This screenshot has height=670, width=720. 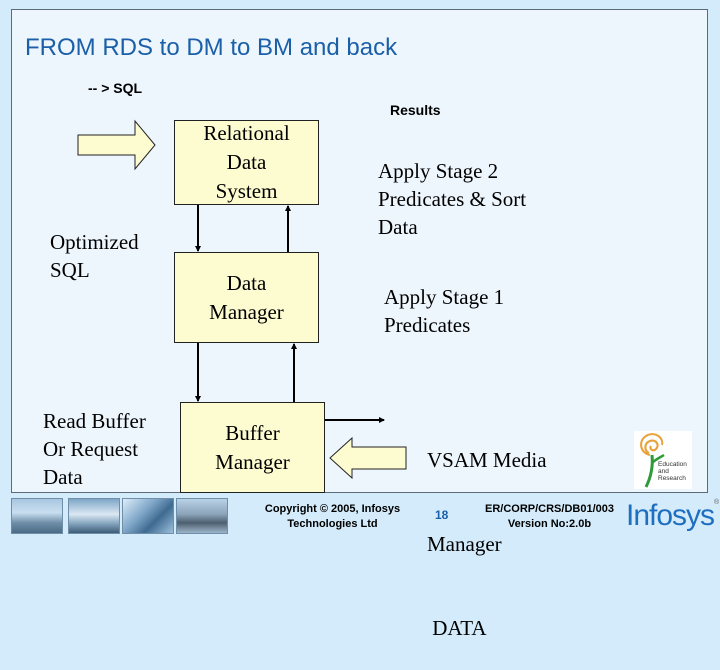 I want to click on stage2-line: Predicates & Sort, so click(x=452, y=199).